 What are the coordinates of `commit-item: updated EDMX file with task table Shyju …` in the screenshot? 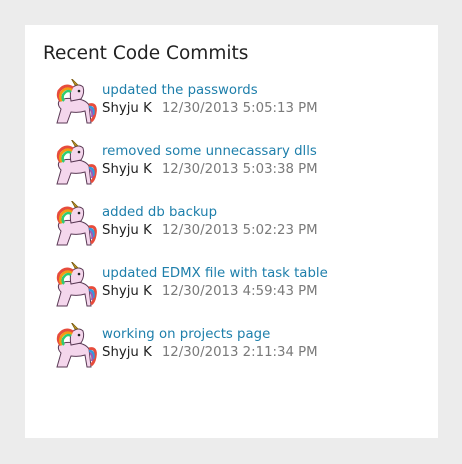 It's located at (231, 291).